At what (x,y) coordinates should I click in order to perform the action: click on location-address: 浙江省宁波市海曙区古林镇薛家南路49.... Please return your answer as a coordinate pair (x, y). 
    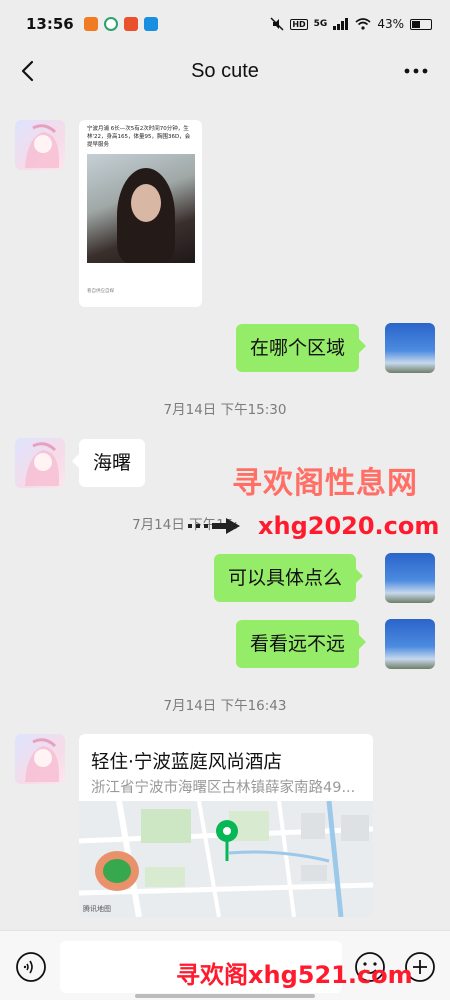
    Looking at the image, I should click on (223, 788).